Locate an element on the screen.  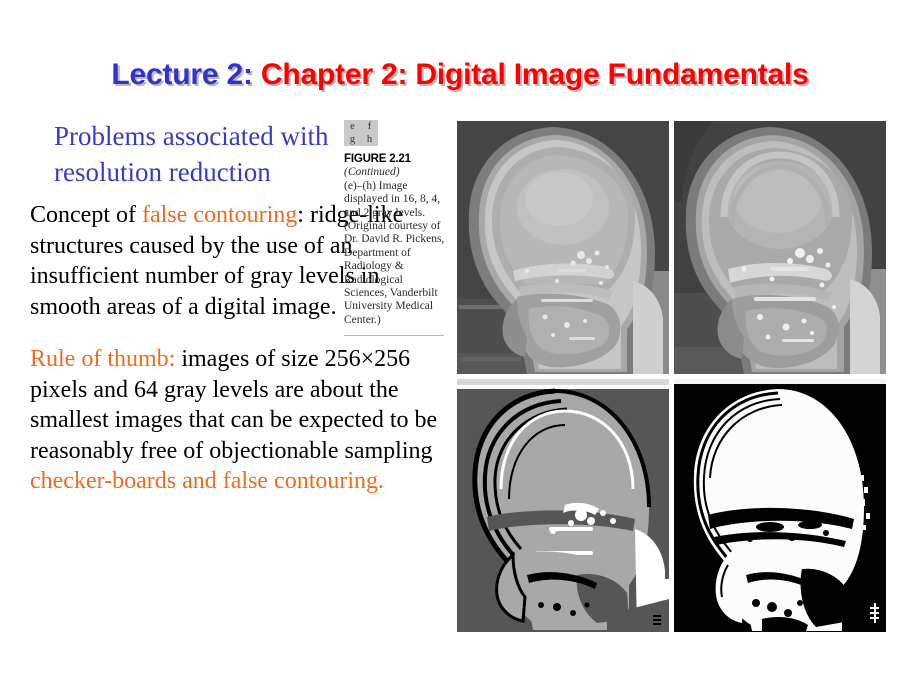
skull-xray-2-levels is located at coordinates (780, 505).